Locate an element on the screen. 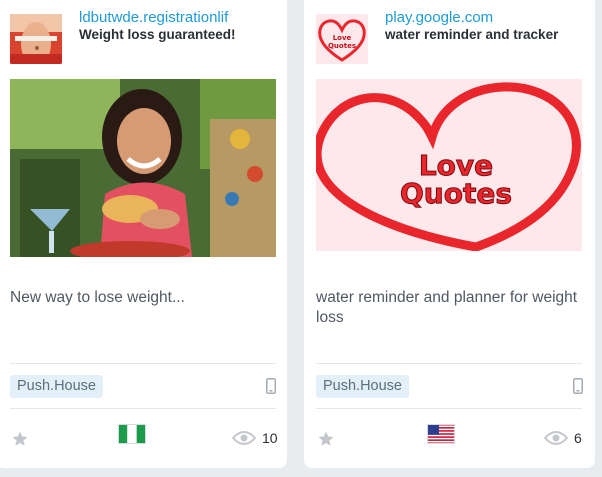 This screenshot has height=477, width=602. views-counter: 6 is located at coordinates (563, 438).